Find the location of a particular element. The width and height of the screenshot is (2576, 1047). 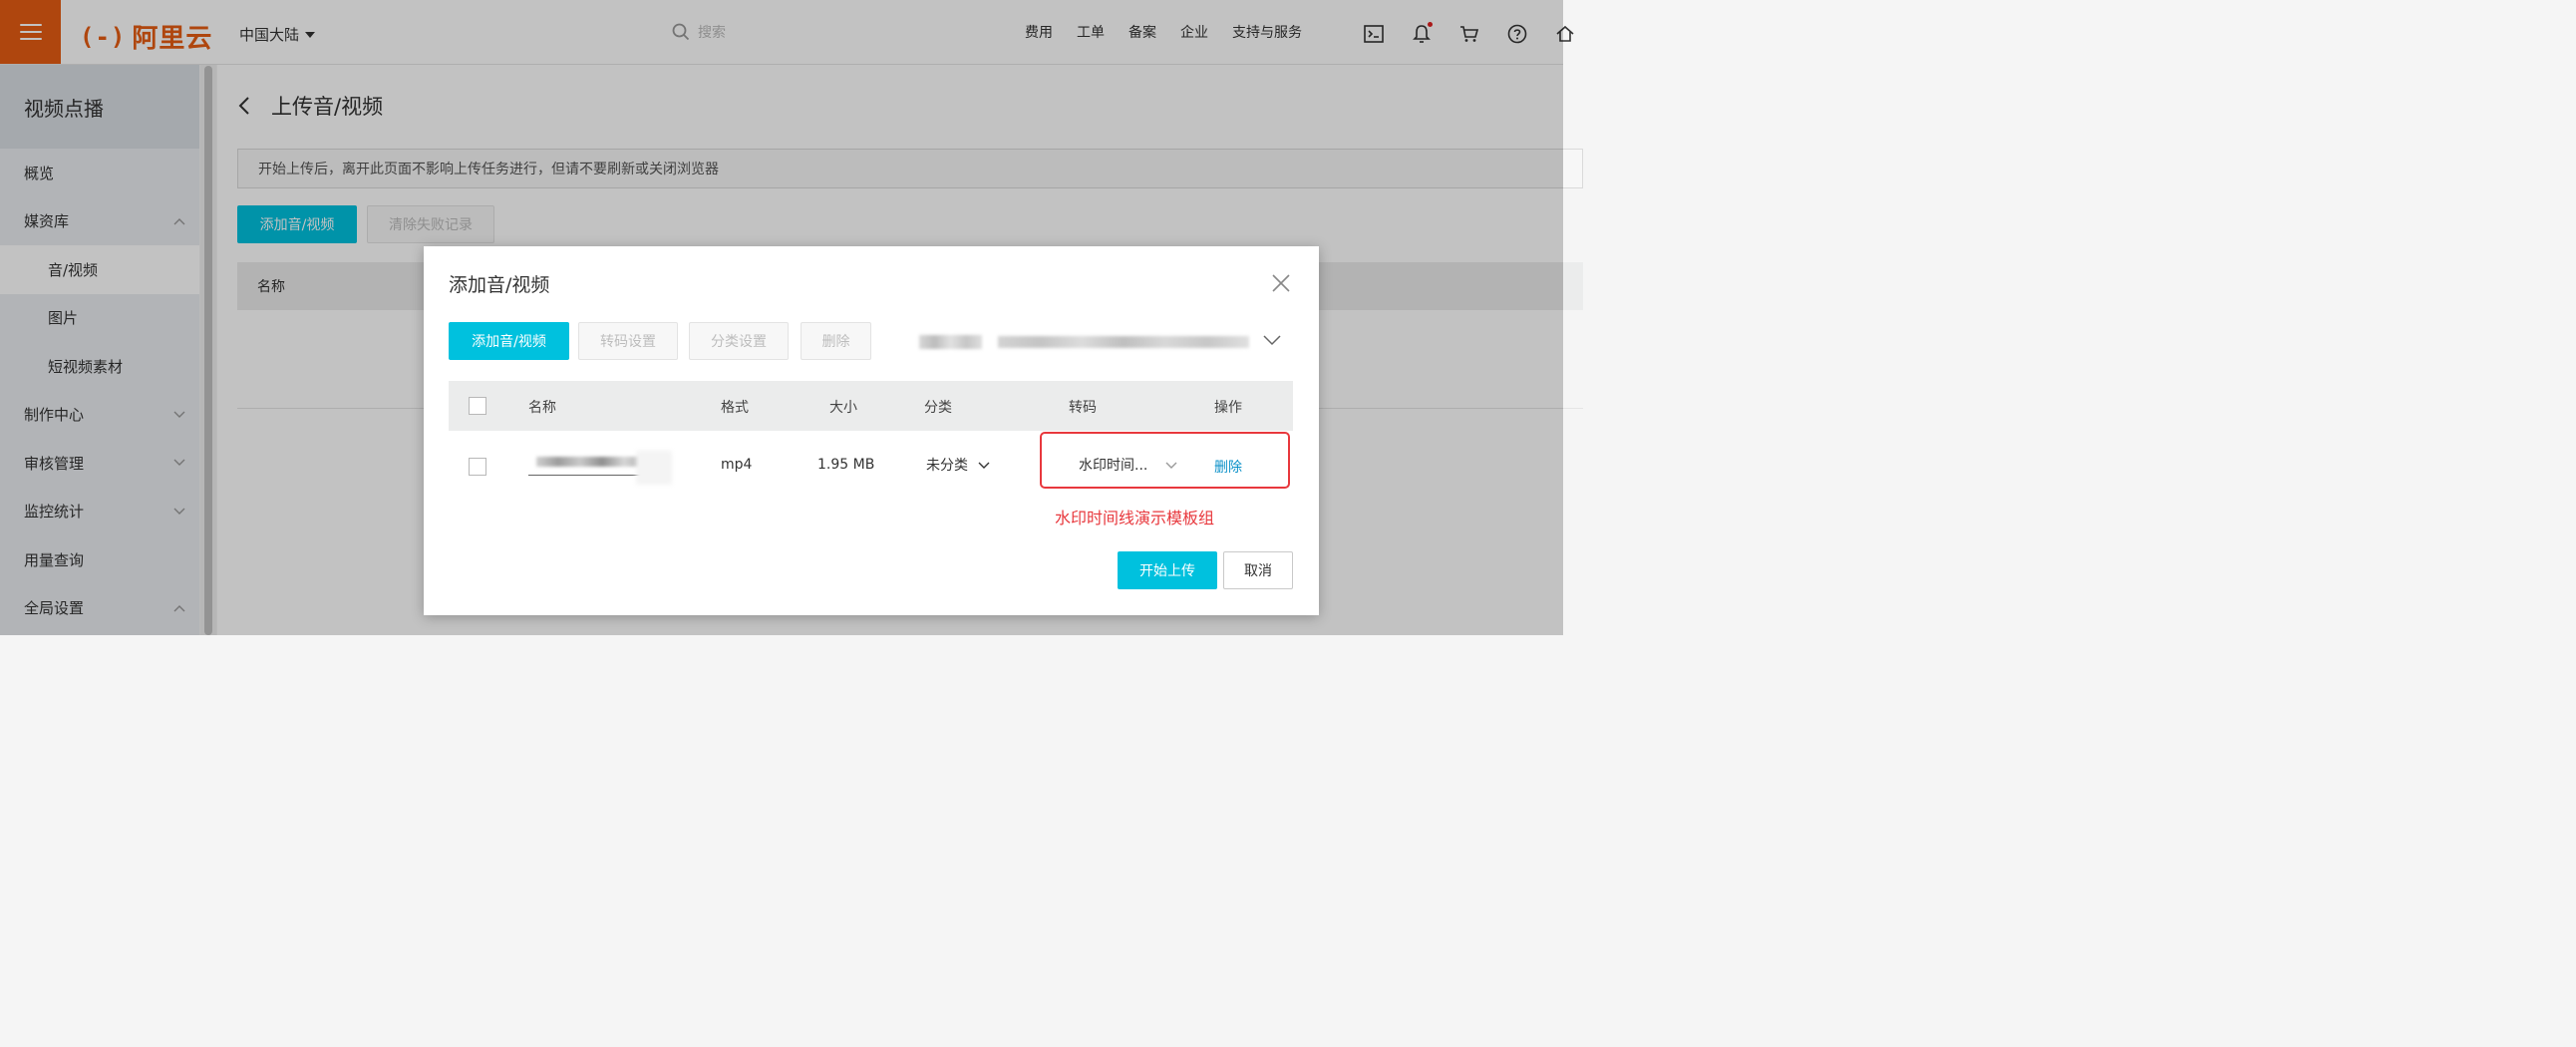

start-upload-button: 开始上传 is located at coordinates (1167, 570).